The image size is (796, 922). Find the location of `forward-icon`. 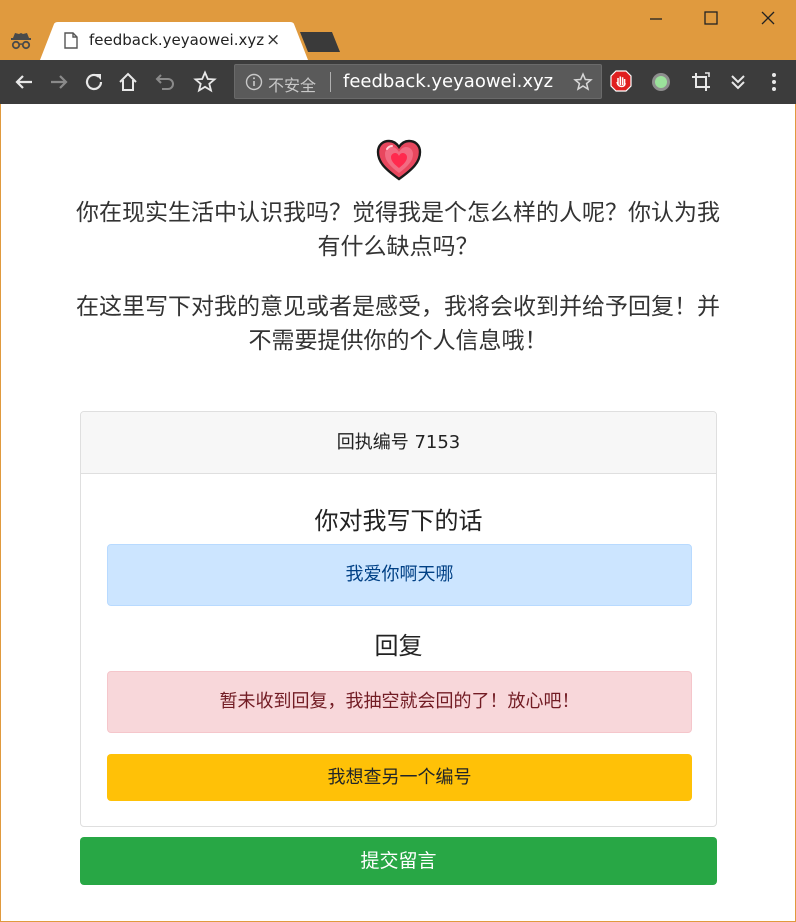

forward-icon is located at coordinates (59, 82).